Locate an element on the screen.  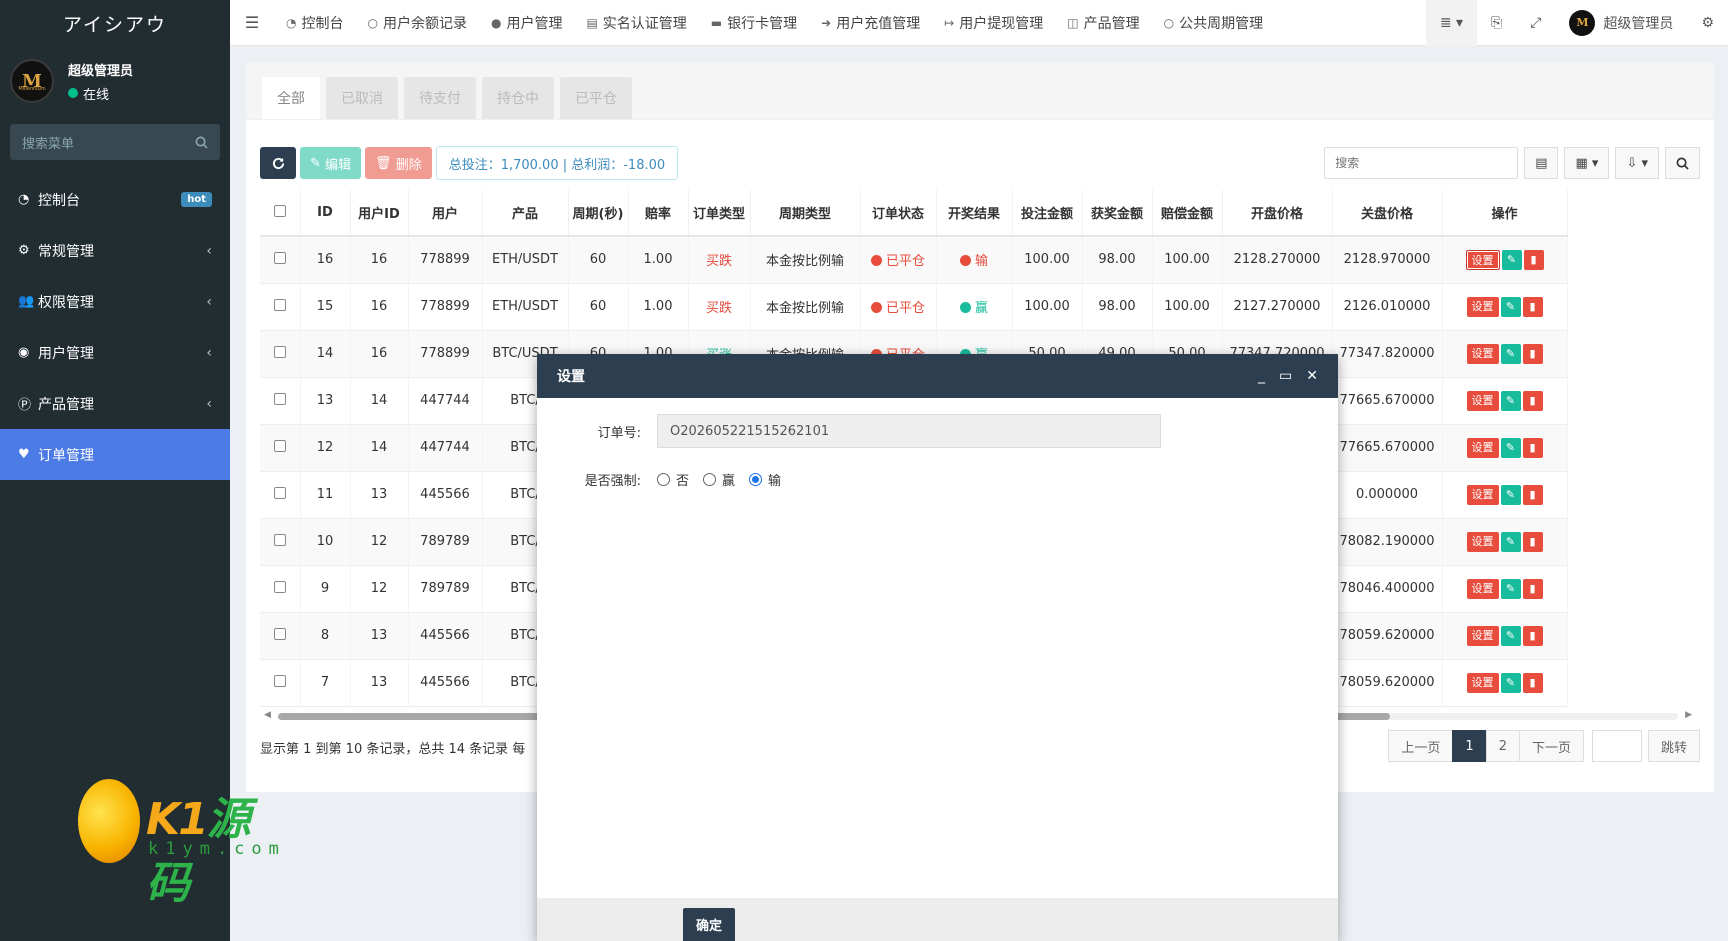
prev-page-button: 上一页 is located at coordinates (1421, 746).